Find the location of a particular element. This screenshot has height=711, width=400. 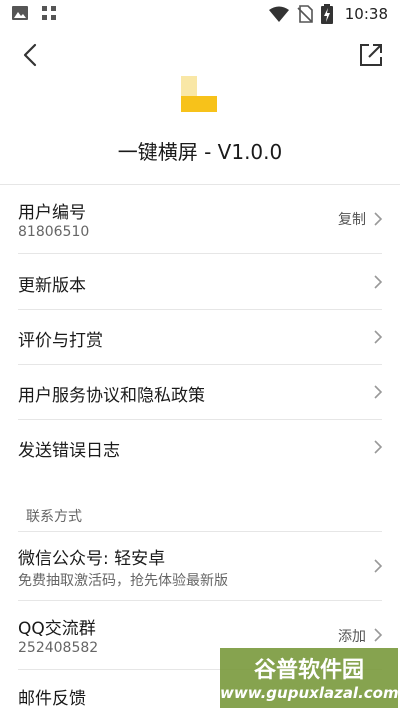

back-arrow-icon is located at coordinates (30, 55).